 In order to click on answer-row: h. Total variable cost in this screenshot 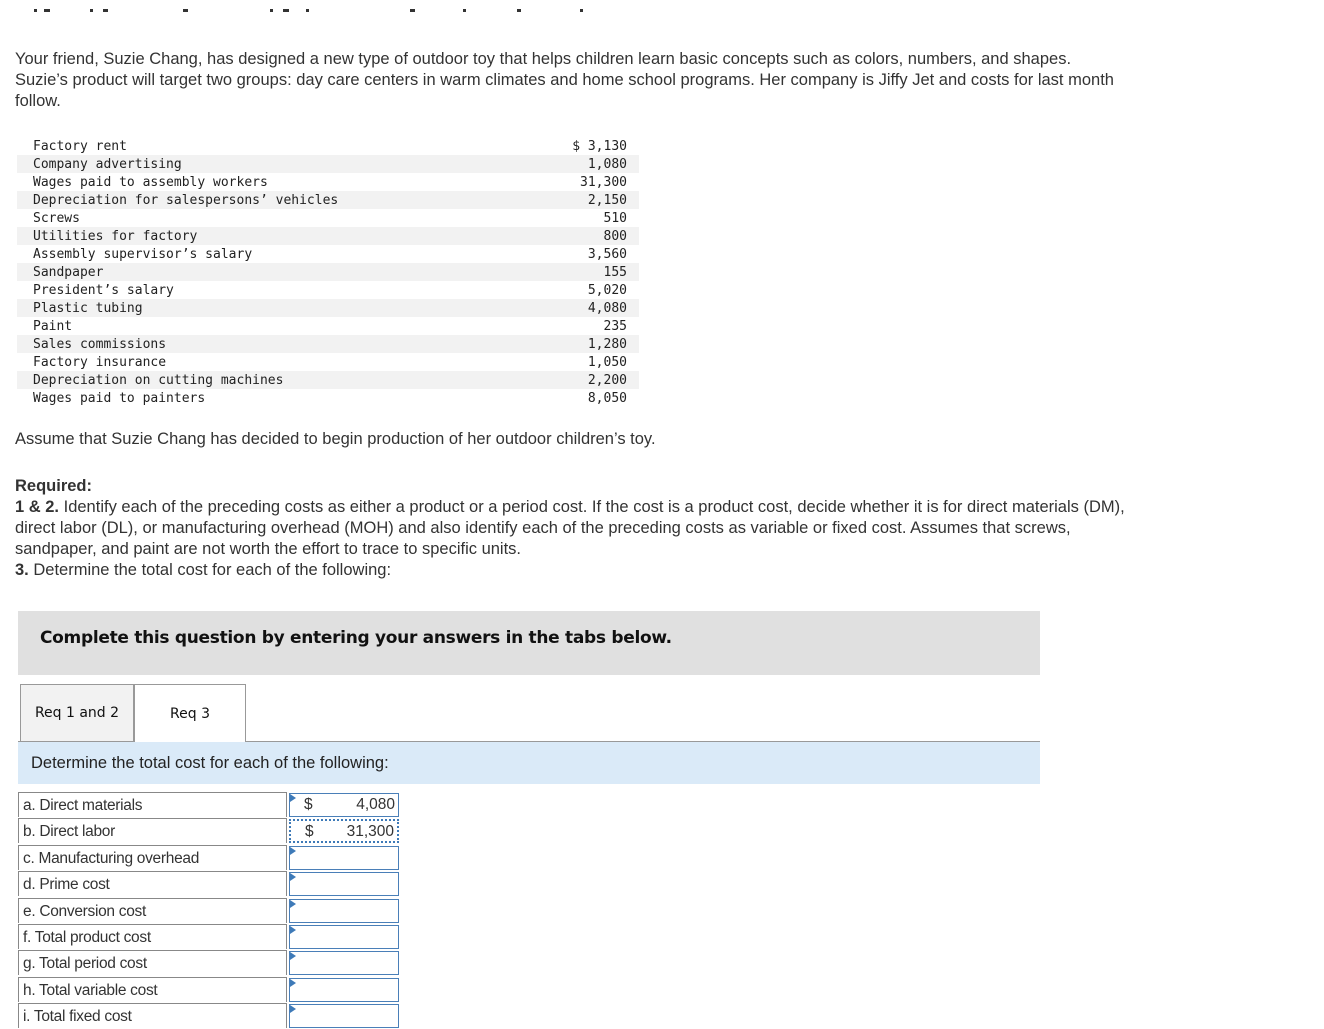, I will do `click(209, 989)`.